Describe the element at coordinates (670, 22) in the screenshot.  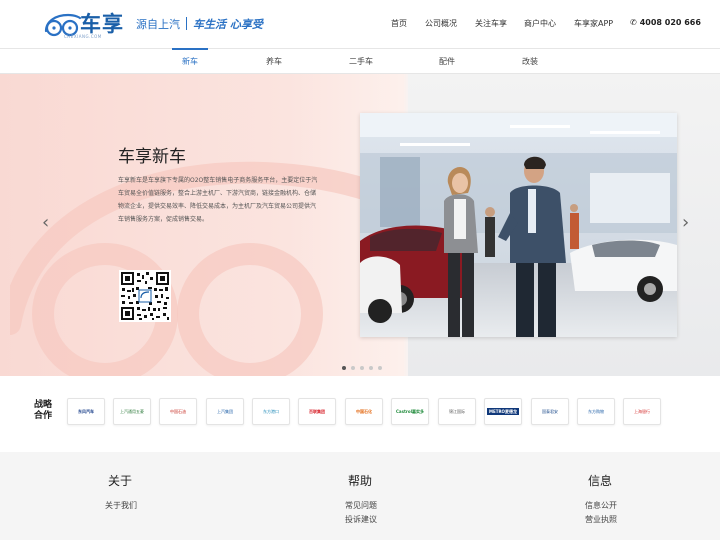
I see `phone-number: 4008 020 666` at that location.